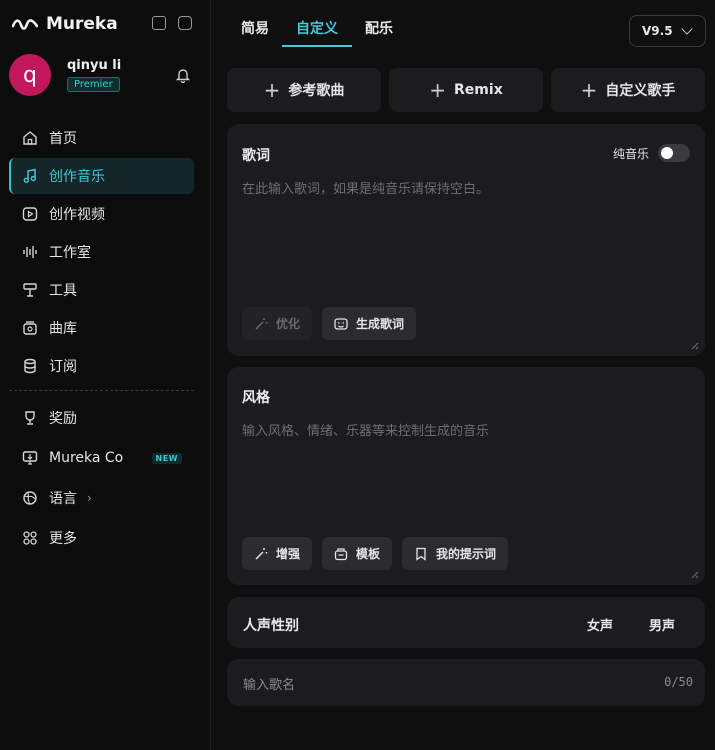  What do you see at coordinates (341, 553) in the screenshot?
I see `template-icon` at bounding box center [341, 553].